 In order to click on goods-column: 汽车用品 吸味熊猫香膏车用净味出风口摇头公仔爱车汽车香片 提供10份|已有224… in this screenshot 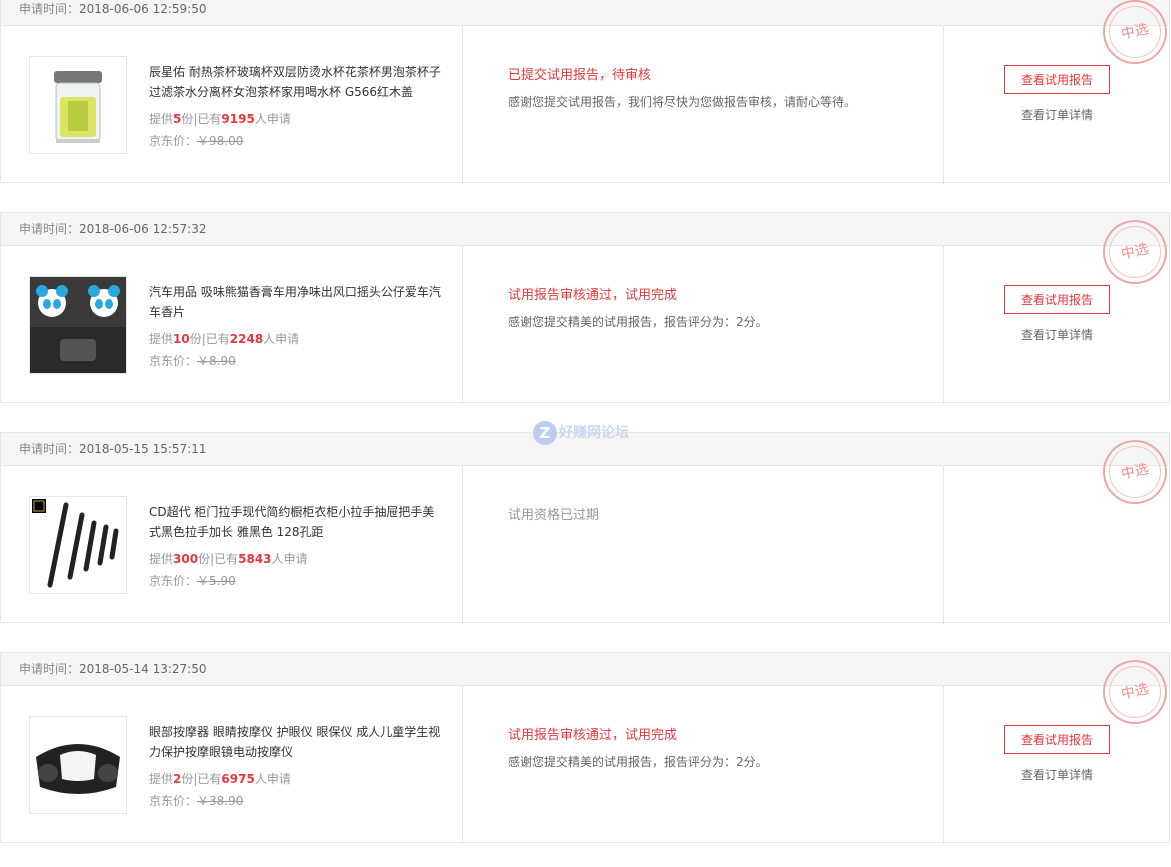, I will do `click(232, 325)`.